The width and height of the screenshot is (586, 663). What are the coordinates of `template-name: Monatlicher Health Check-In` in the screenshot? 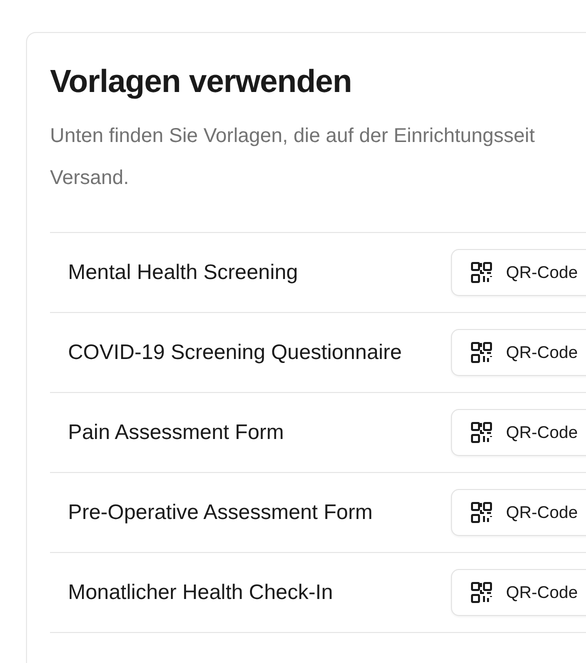 It's located at (200, 592).